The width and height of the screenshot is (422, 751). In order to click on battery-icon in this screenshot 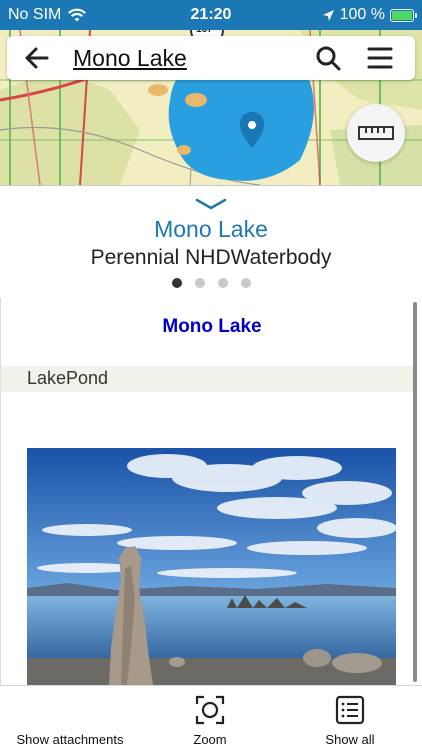, I will do `click(403, 15)`.